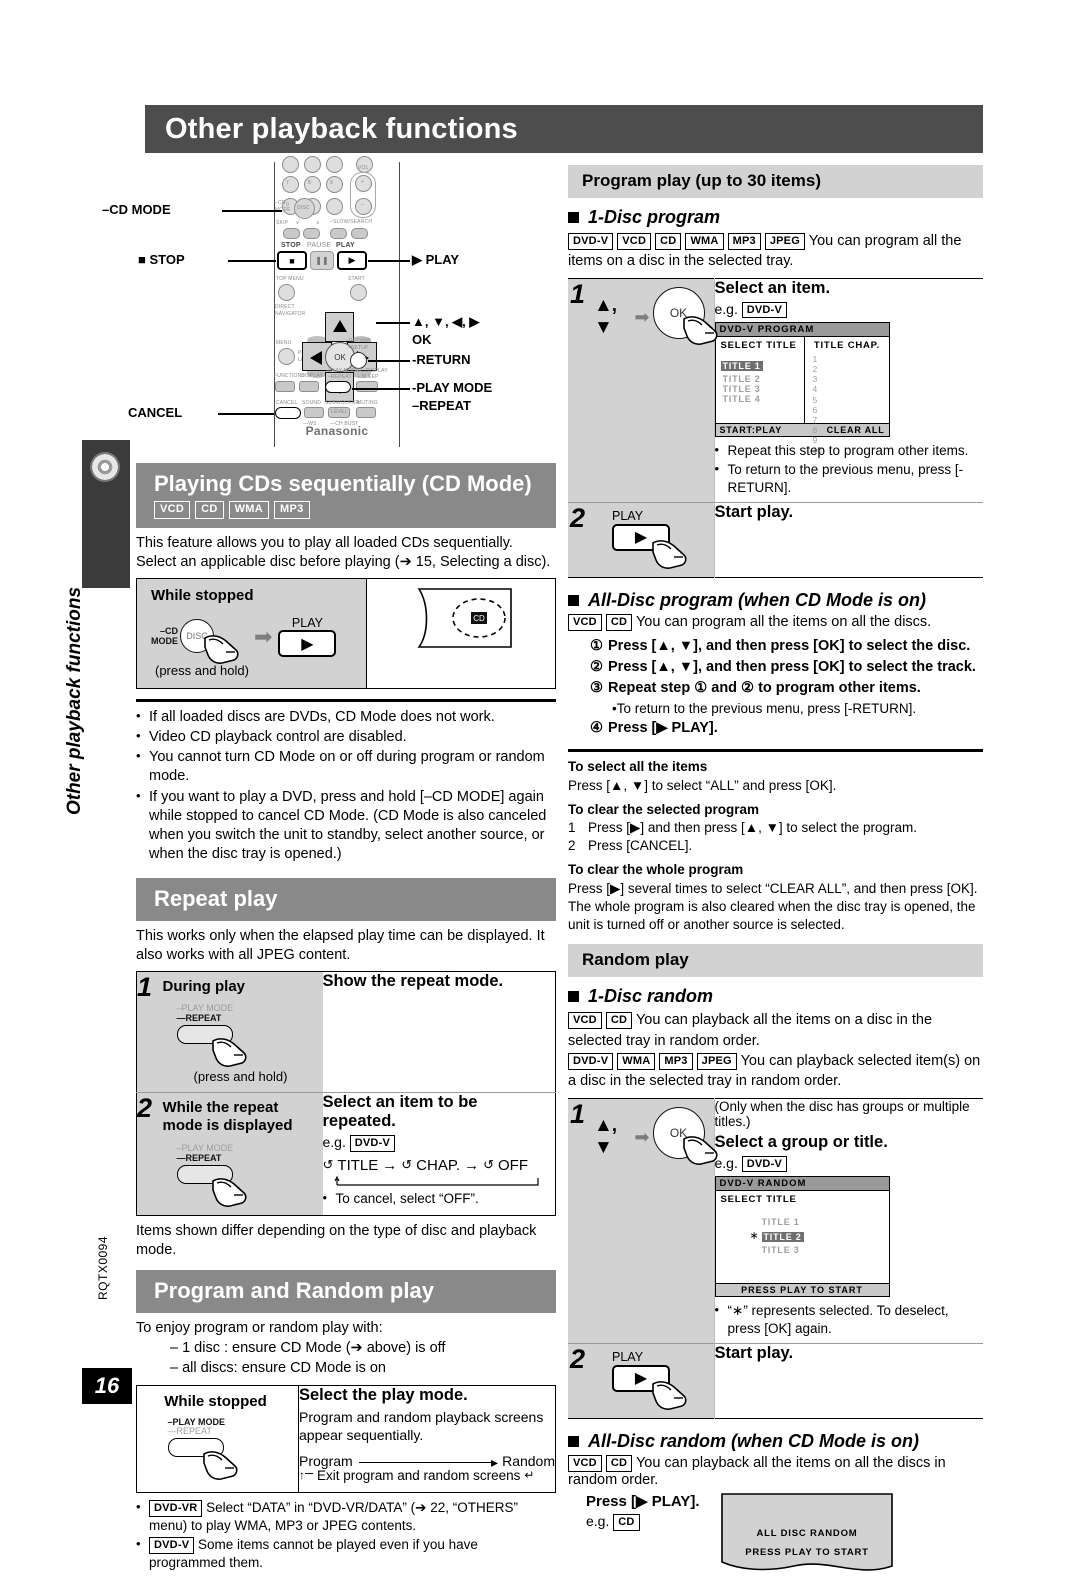 The image size is (1080, 1577). Describe the element at coordinates (764, 310) in the screenshot. I see `program-eg-badge: DVD-V` at that location.